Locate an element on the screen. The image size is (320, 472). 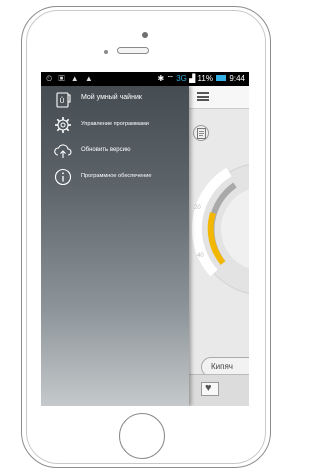
status-bar: ⏲ ▣ ▲ ▲ ✱ ⌔ 3G ▟ 11% 9:44 is located at coordinates (145, 79).